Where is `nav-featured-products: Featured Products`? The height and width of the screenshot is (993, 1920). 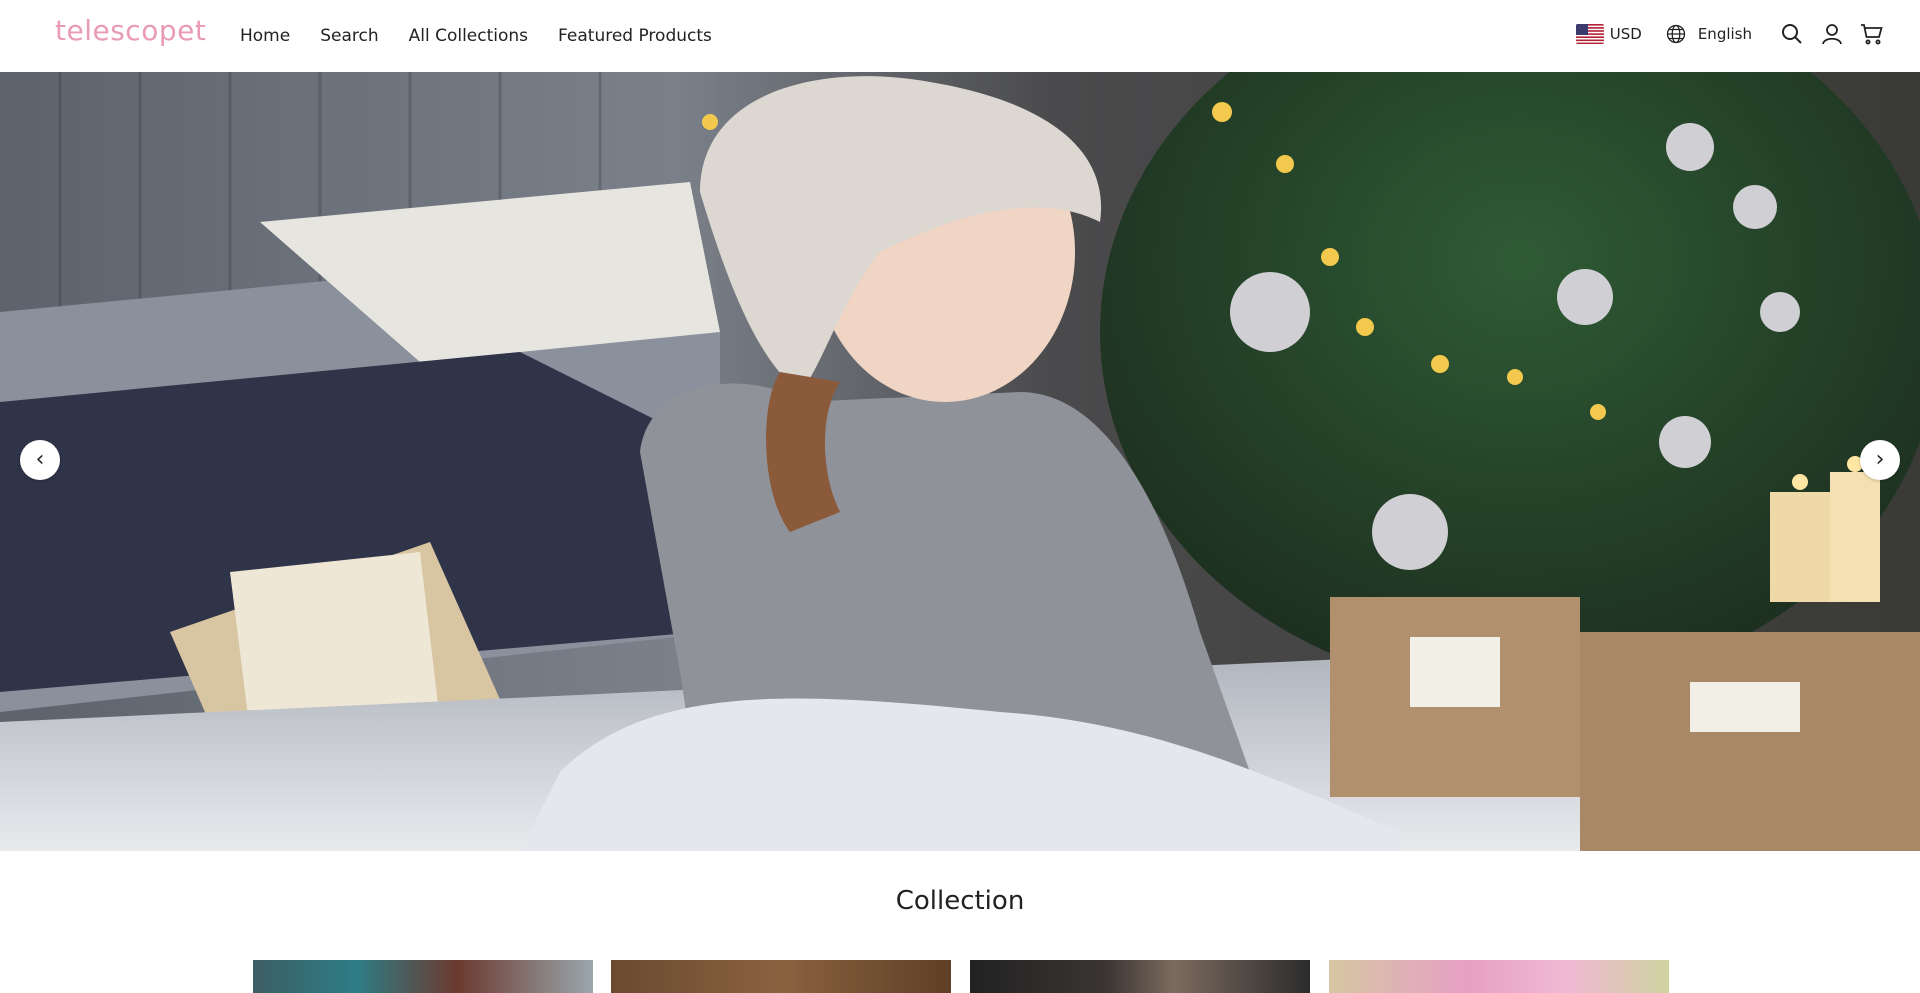
nav-featured-products: Featured Products is located at coordinates (635, 36).